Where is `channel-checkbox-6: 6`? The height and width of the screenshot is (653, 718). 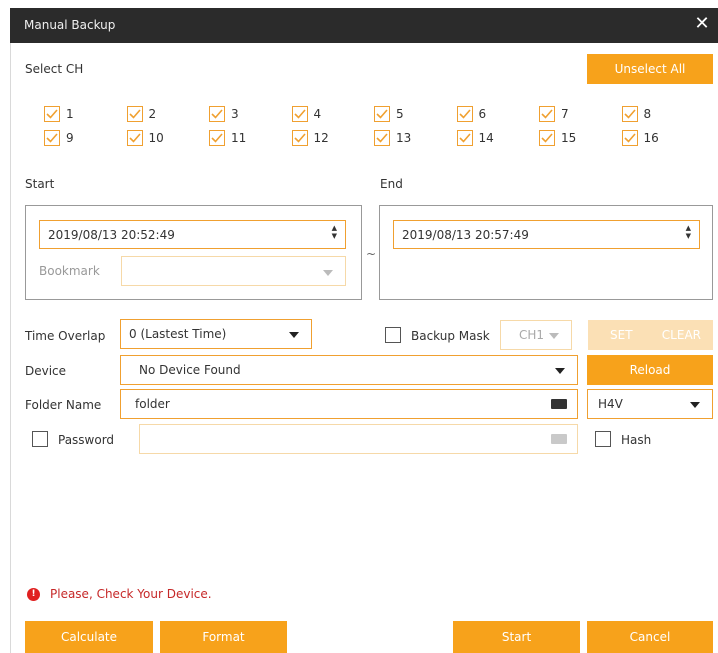
channel-checkbox-6: 6 is located at coordinates (486, 114).